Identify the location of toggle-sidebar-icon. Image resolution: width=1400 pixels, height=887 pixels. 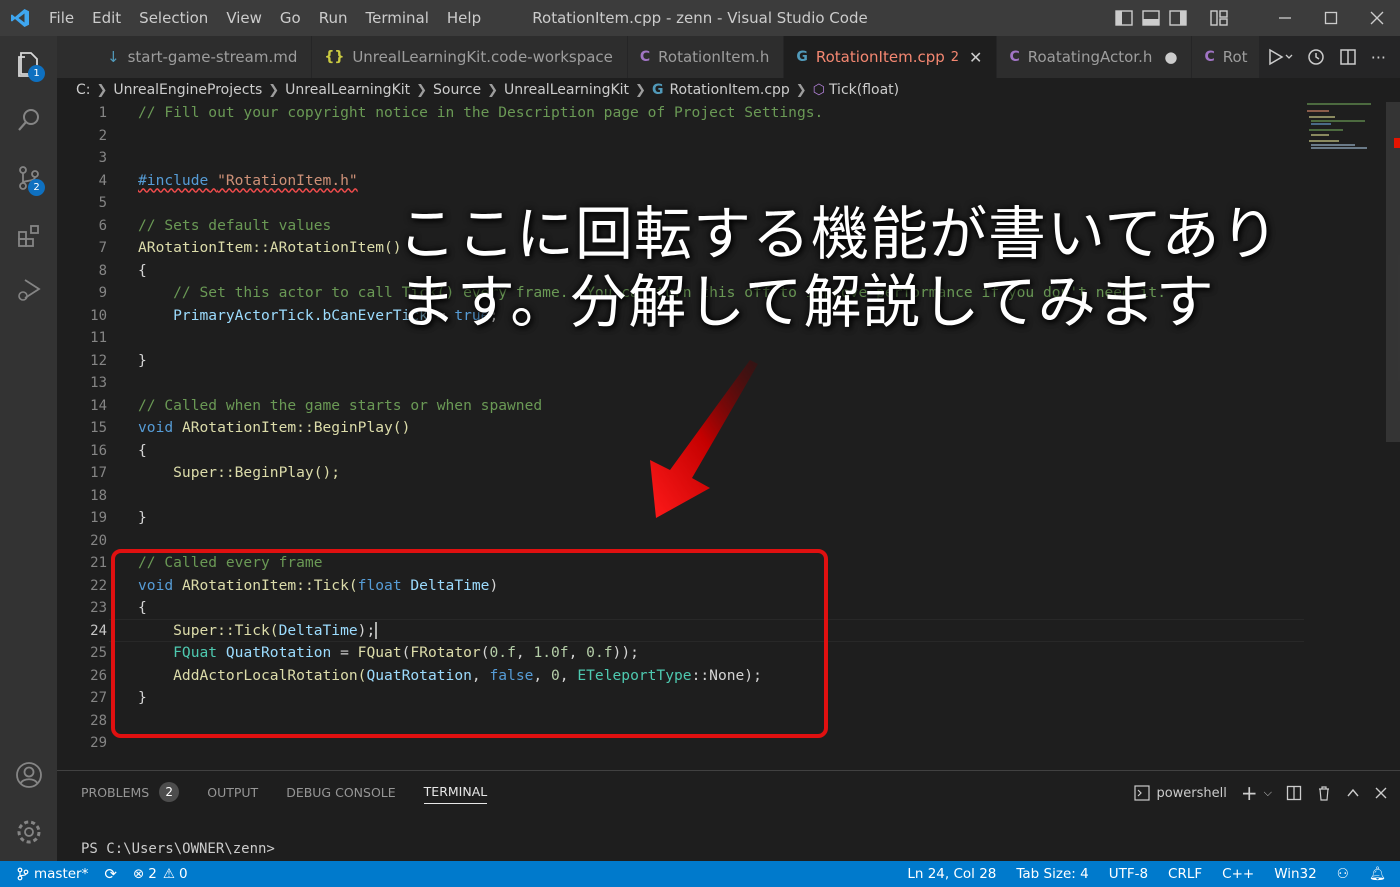
(1124, 18).